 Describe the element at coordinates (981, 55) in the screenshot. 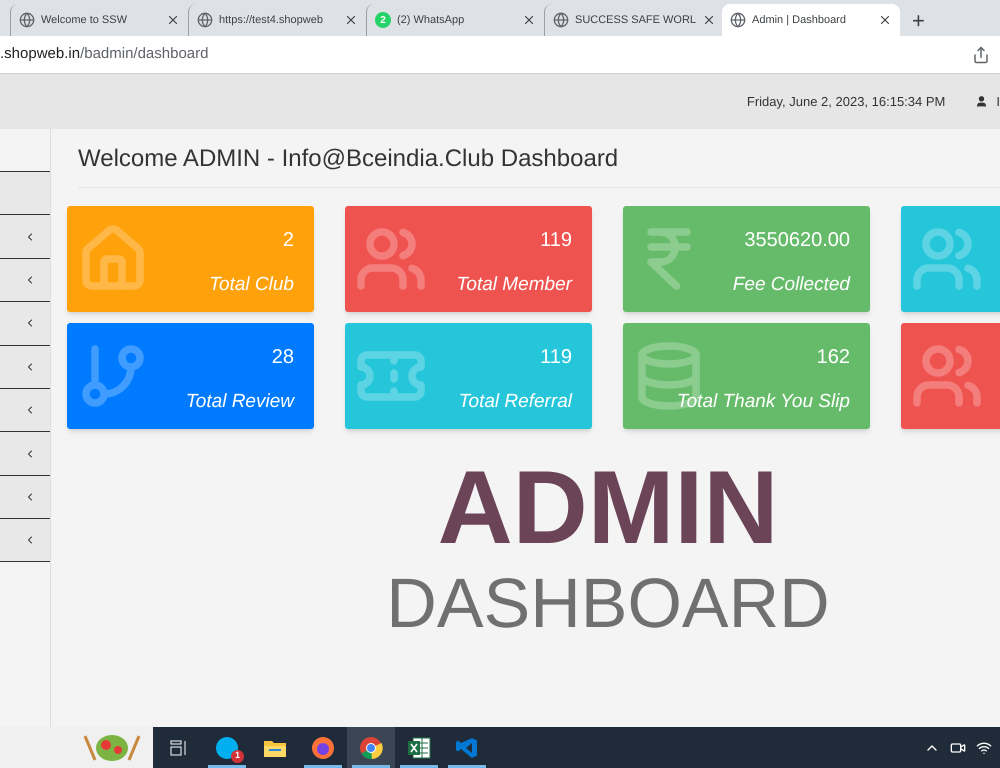

I see `share-icon` at that location.